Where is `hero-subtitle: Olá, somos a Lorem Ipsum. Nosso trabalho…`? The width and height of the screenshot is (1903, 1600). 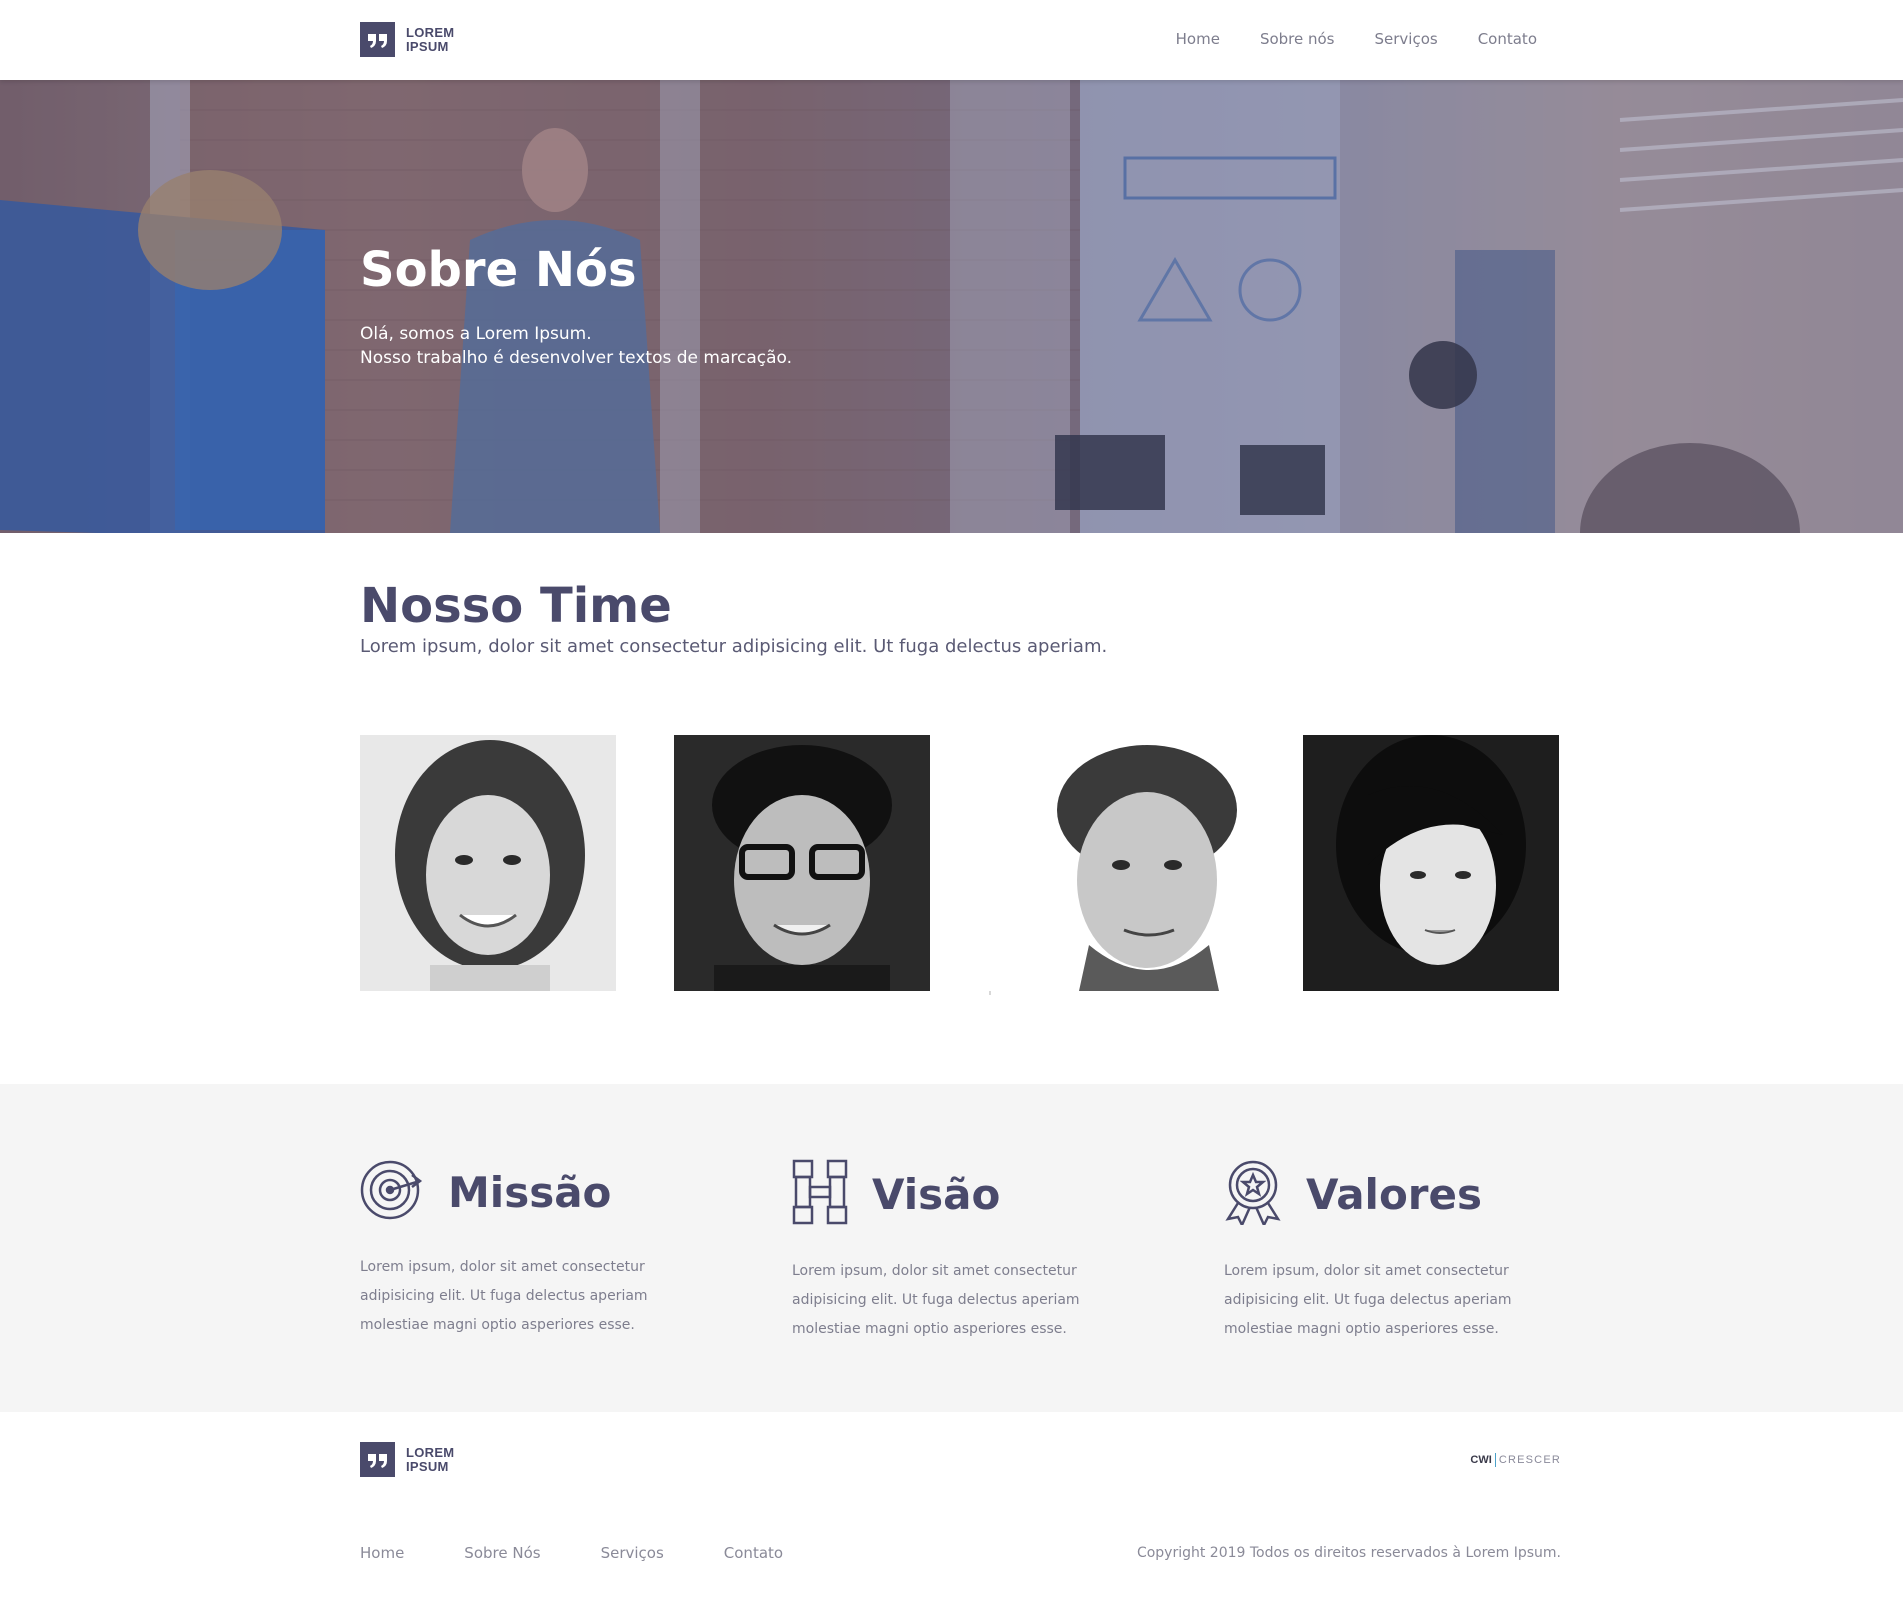
hero-subtitle: Olá, somos a Lorem Ipsum. Nosso trabalho… is located at coordinates (576, 346).